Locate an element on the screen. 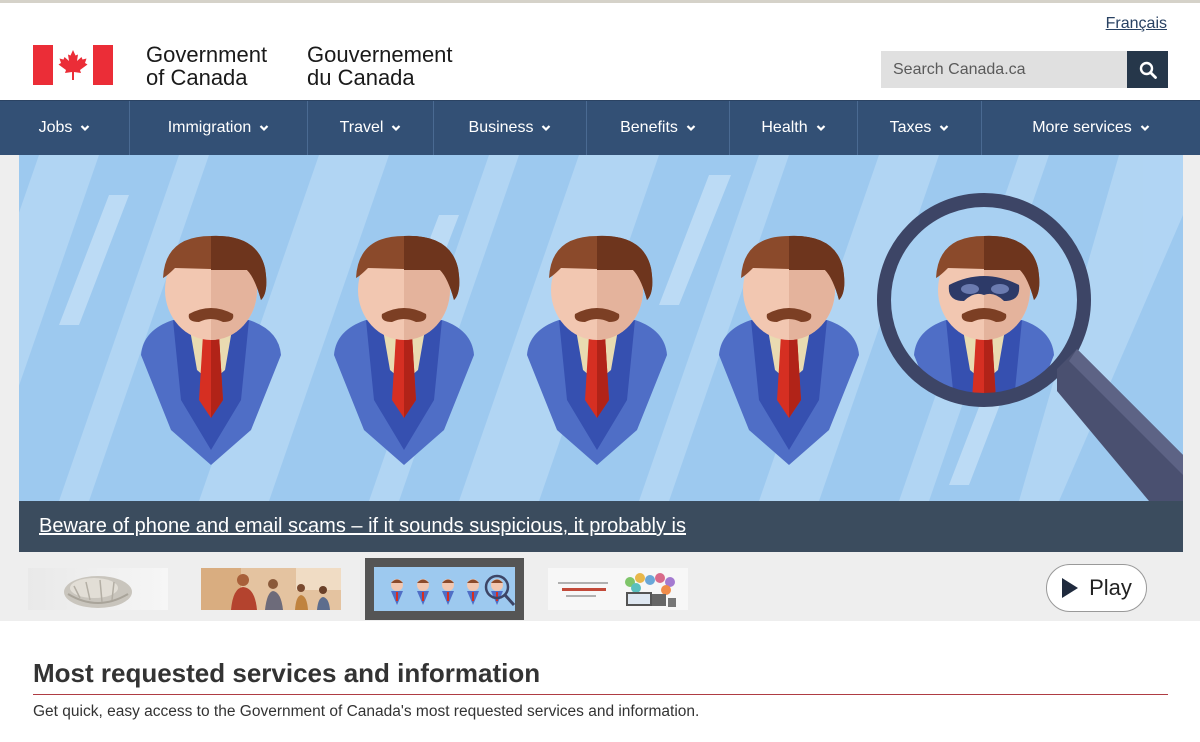  carousel-play-button: Play is located at coordinates (1096, 588).